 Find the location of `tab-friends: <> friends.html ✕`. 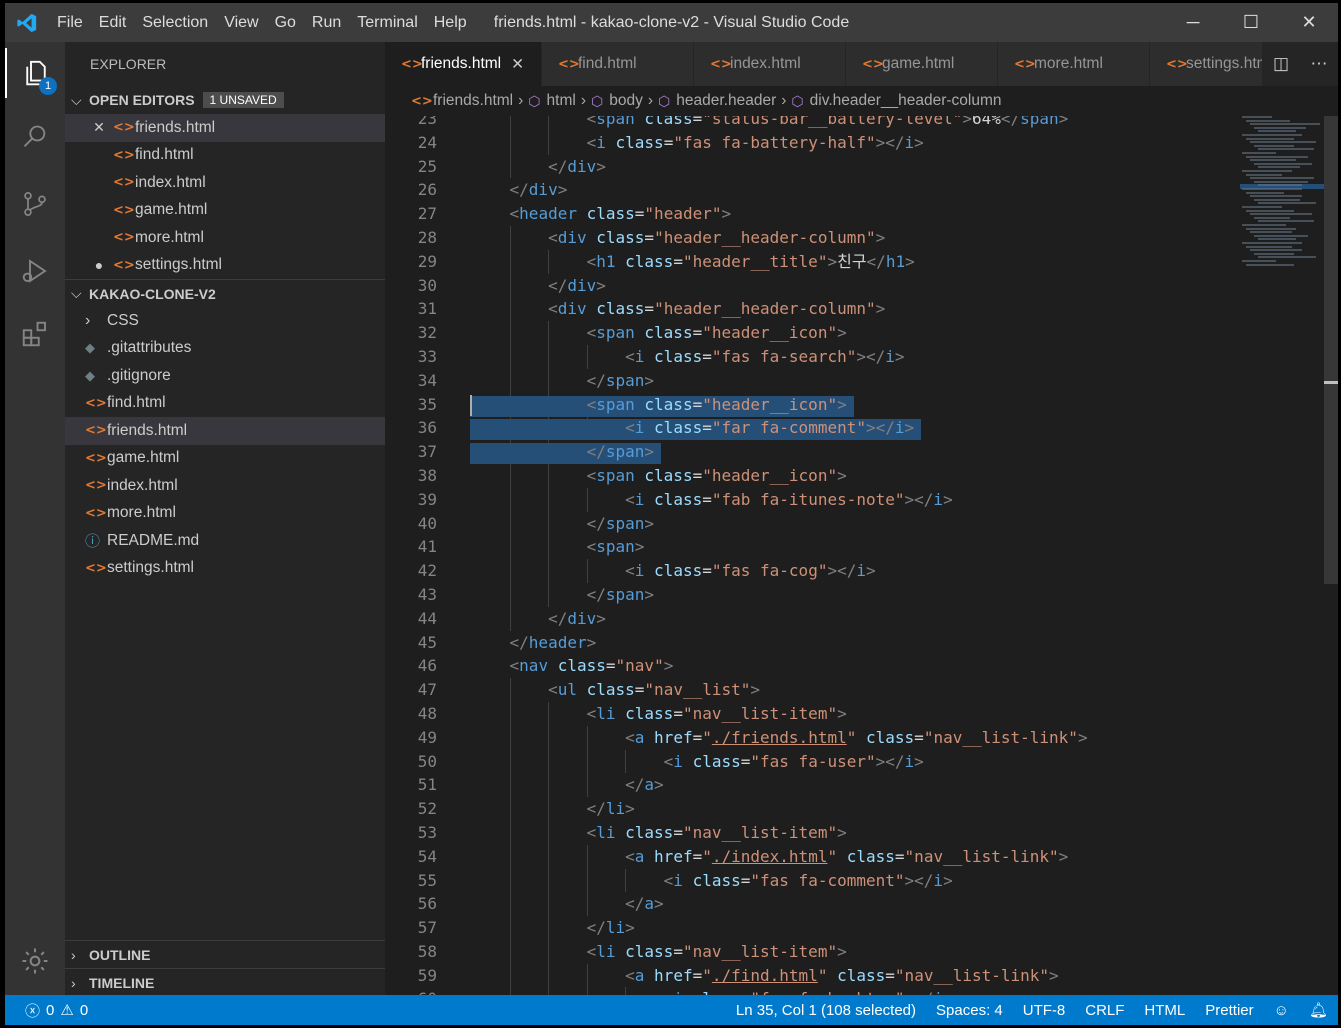

tab-friends: <> friends.html ✕ is located at coordinates (463, 64).